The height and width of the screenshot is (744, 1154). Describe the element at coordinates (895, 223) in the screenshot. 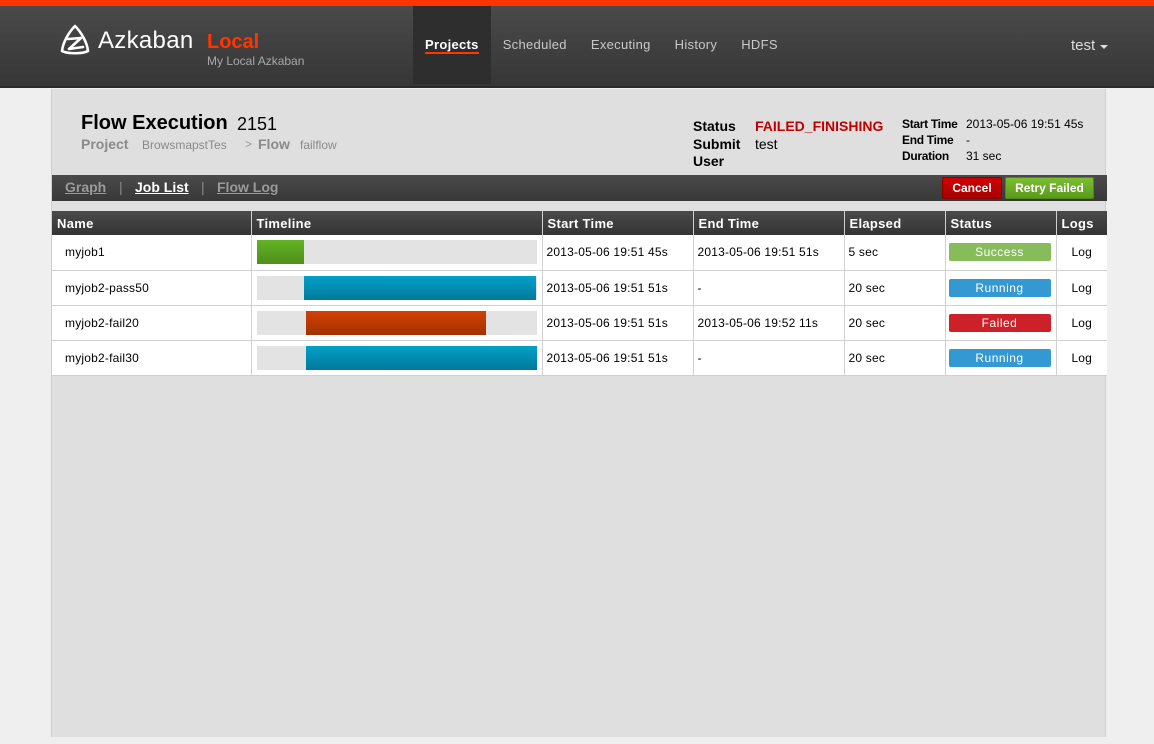

I see `column-header-elapsed: Elapsed` at that location.